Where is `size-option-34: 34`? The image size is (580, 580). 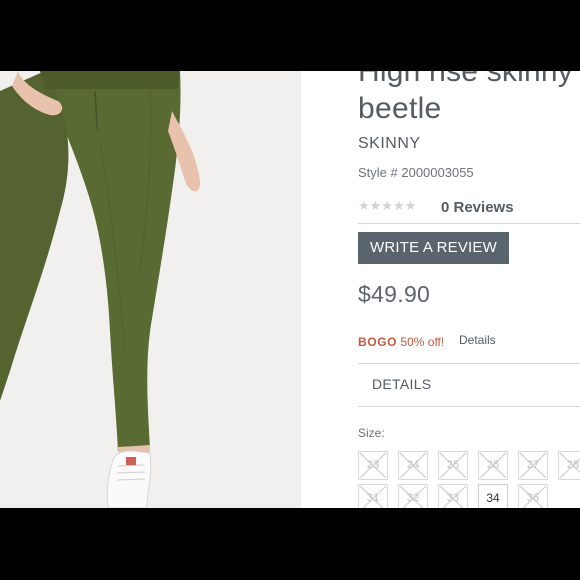 size-option-34: 34 is located at coordinates (493, 496).